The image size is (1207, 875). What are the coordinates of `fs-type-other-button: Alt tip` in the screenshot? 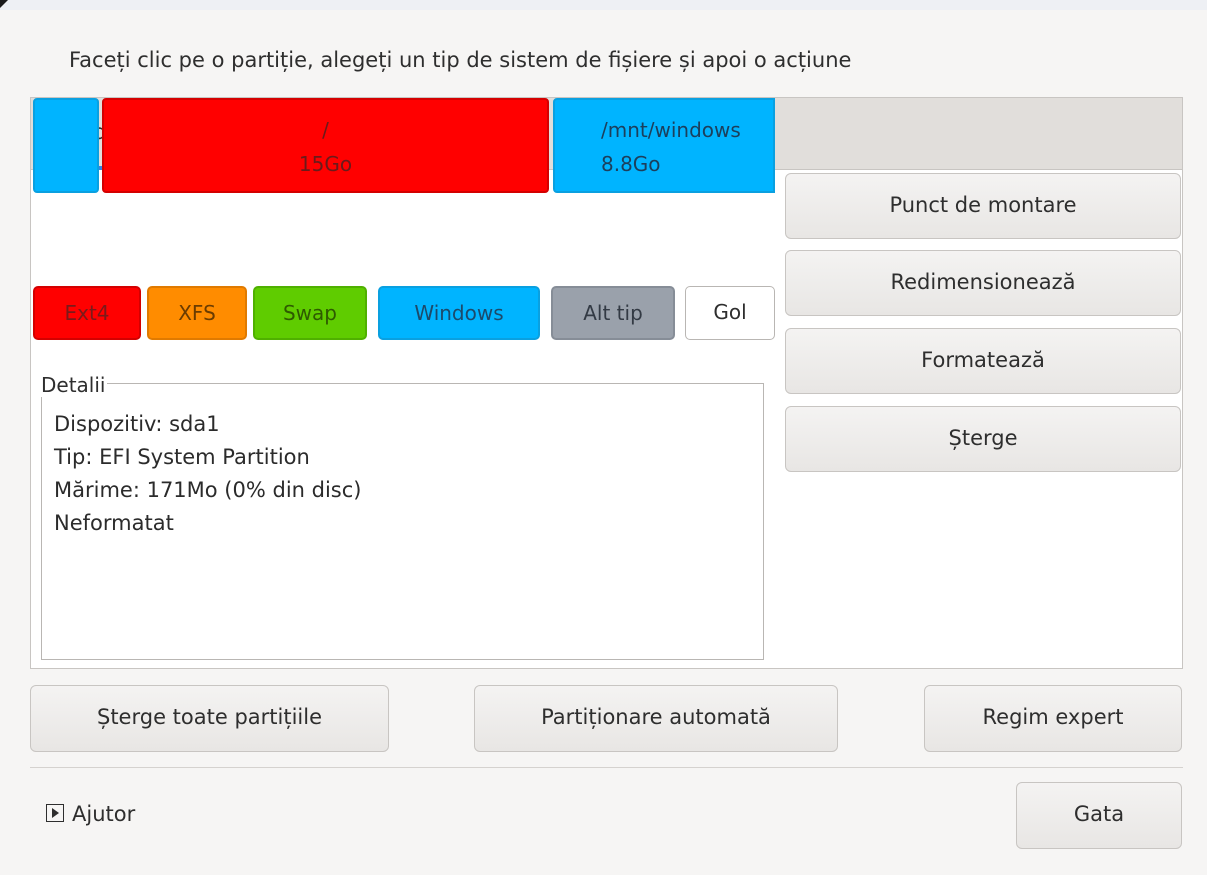 It's located at (613, 313).